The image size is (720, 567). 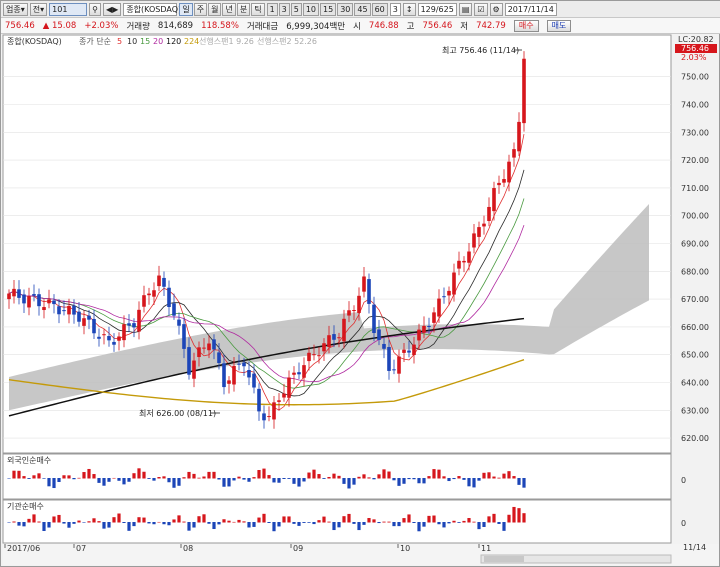 What do you see at coordinates (694, 57) in the screenshot?
I see `pct-tag: 2.03%` at bounding box center [694, 57].